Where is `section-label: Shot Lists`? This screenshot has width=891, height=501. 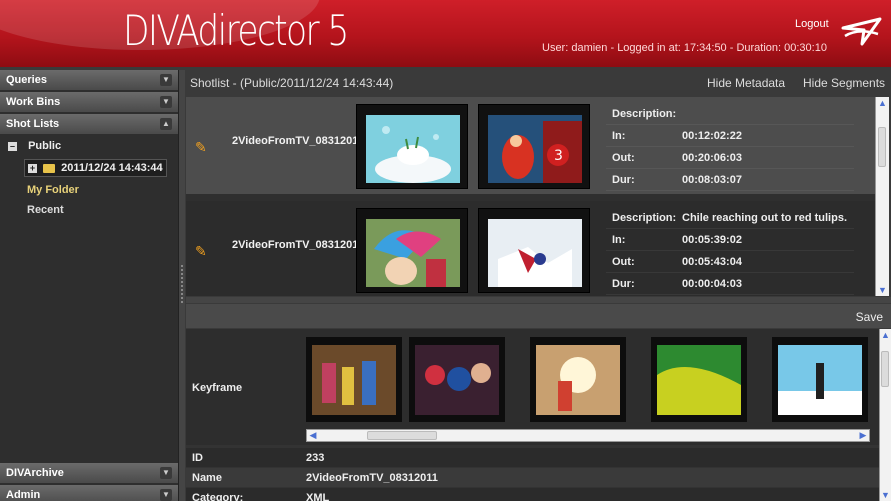
section-label: Shot Lists is located at coordinates (33, 124).